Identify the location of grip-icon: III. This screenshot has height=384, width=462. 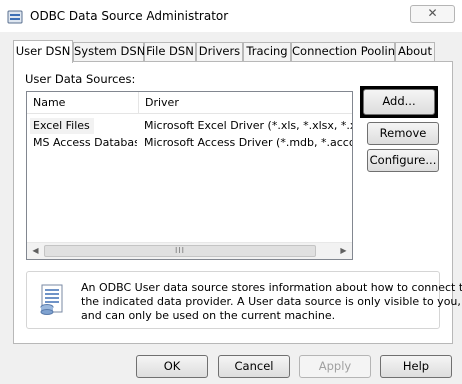
(180, 250).